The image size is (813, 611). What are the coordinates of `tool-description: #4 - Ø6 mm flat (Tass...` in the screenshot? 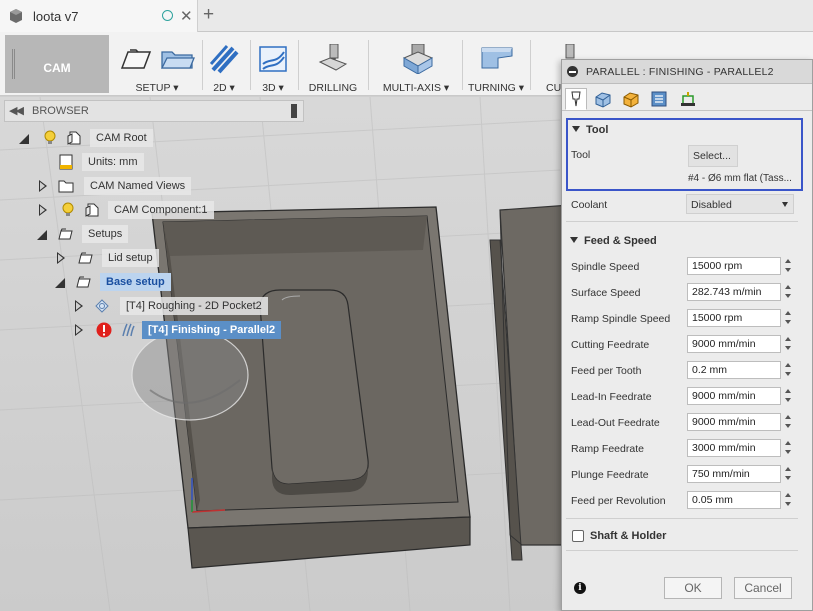 It's located at (740, 178).